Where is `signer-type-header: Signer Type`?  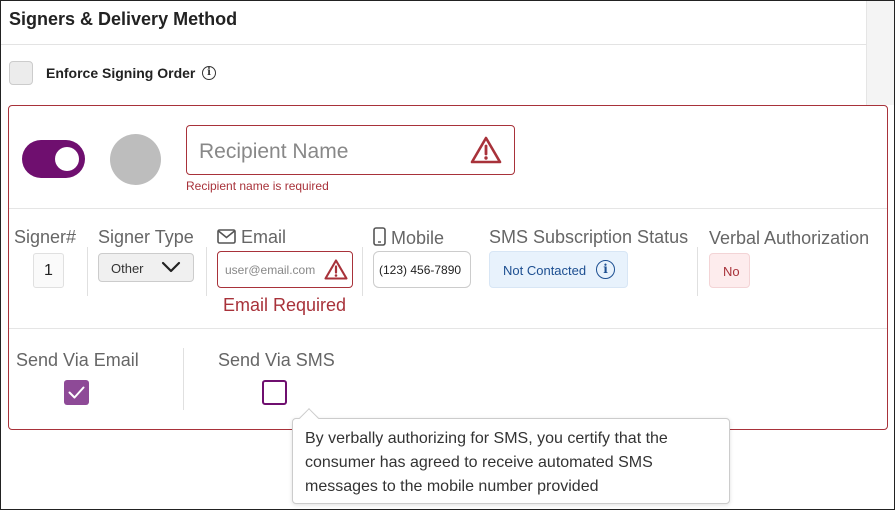
signer-type-header: Signer Type is located at coordinates (146, 237).